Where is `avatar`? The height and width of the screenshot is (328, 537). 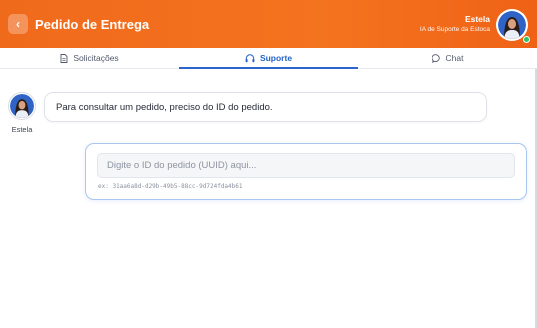 avatar is located at coordinates (22, 106).